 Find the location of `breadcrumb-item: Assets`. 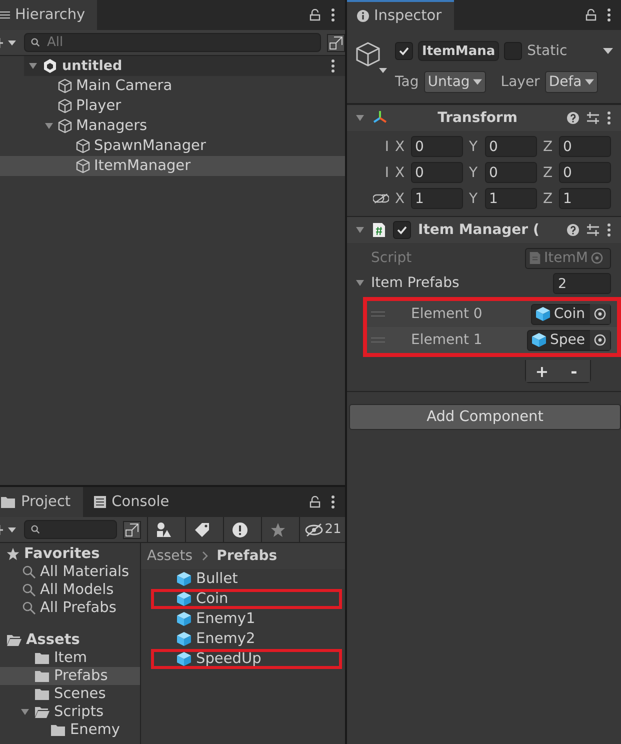

breadcrumb-item: Assets is located at coordinates (170, 556).